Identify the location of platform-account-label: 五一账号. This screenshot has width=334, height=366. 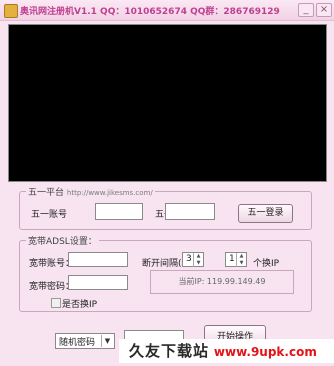
(49, 215).